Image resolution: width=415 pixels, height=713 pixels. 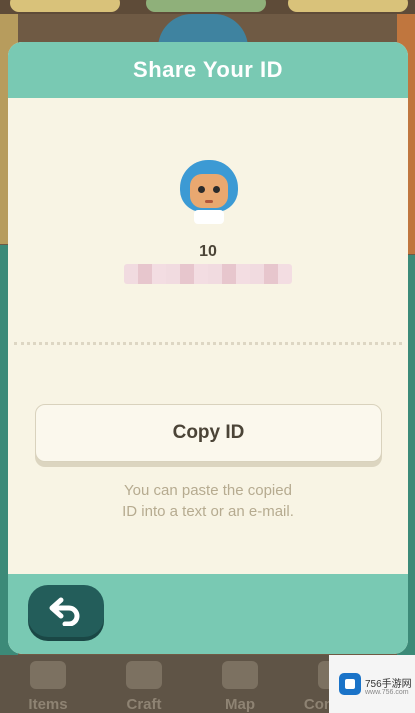 I want to click on watermark-sub: www.756.com, so click(x=387, y=692).